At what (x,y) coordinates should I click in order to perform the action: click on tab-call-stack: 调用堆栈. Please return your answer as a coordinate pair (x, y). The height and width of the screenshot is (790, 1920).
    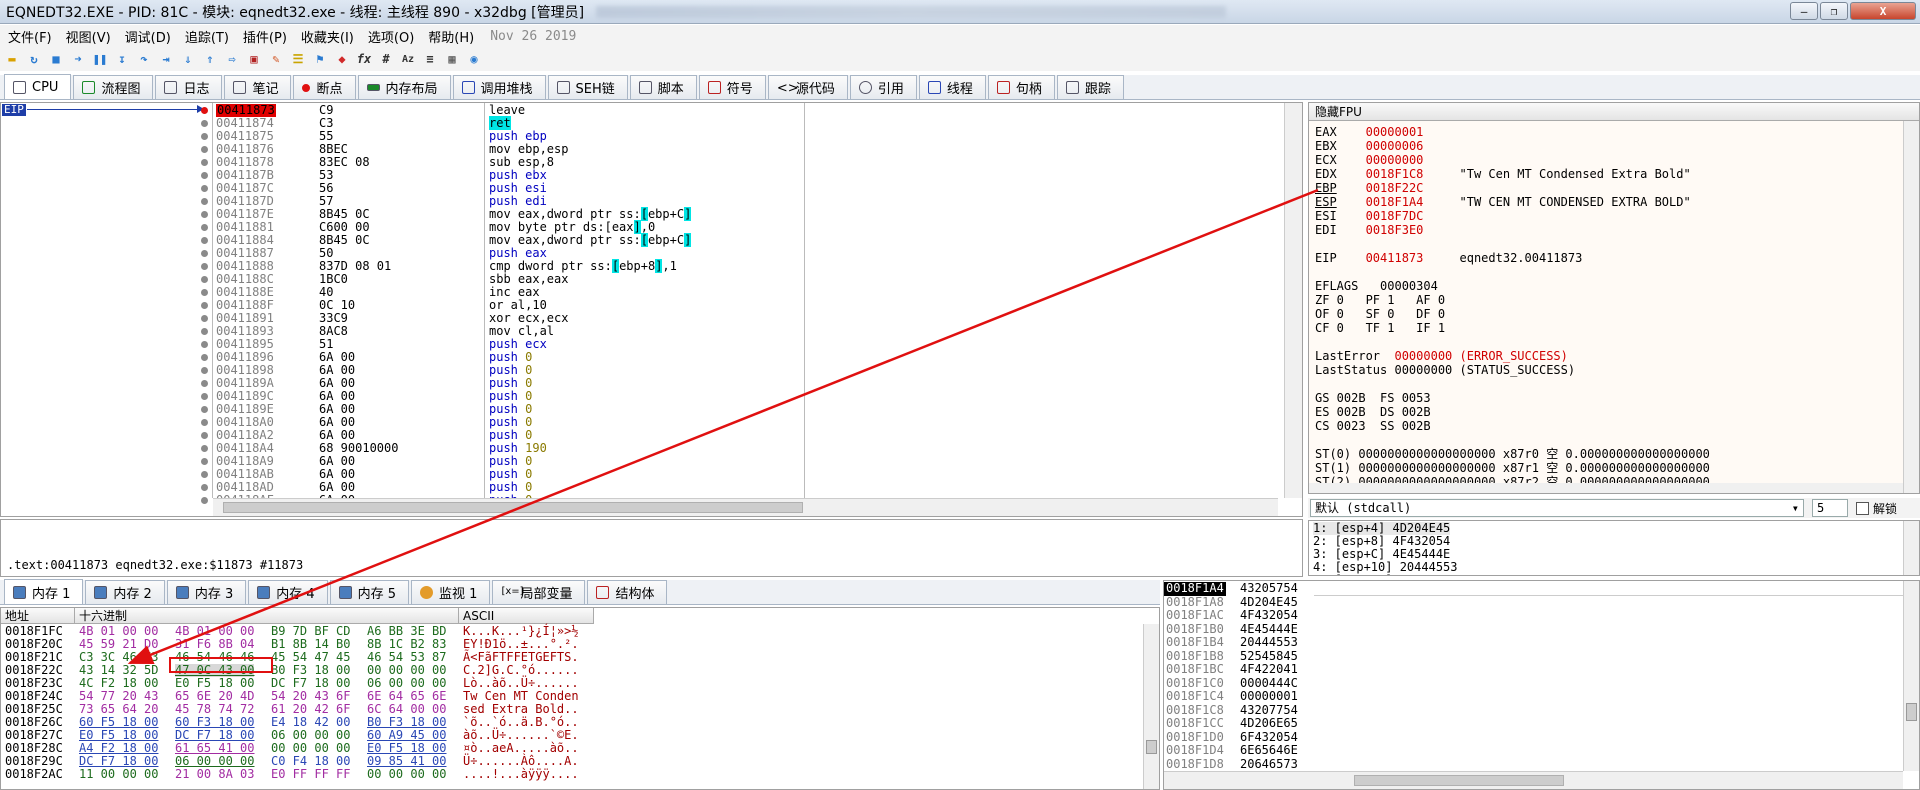
    Looking at the image, I should click on (499, 87).